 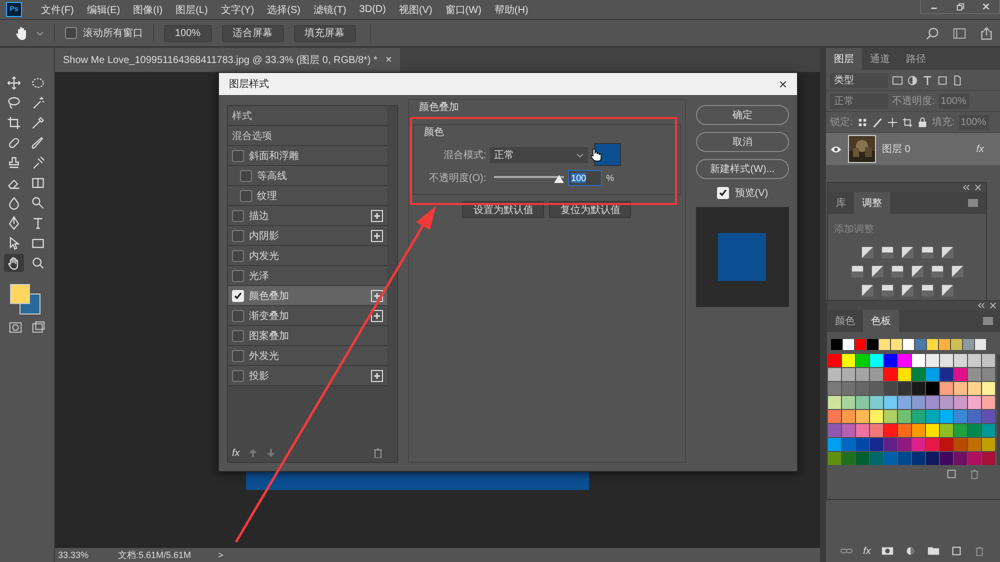 What do you see at coordinates (932, 33) in the screenshot?
I see `search-icon` at bounding box center [932, 33].